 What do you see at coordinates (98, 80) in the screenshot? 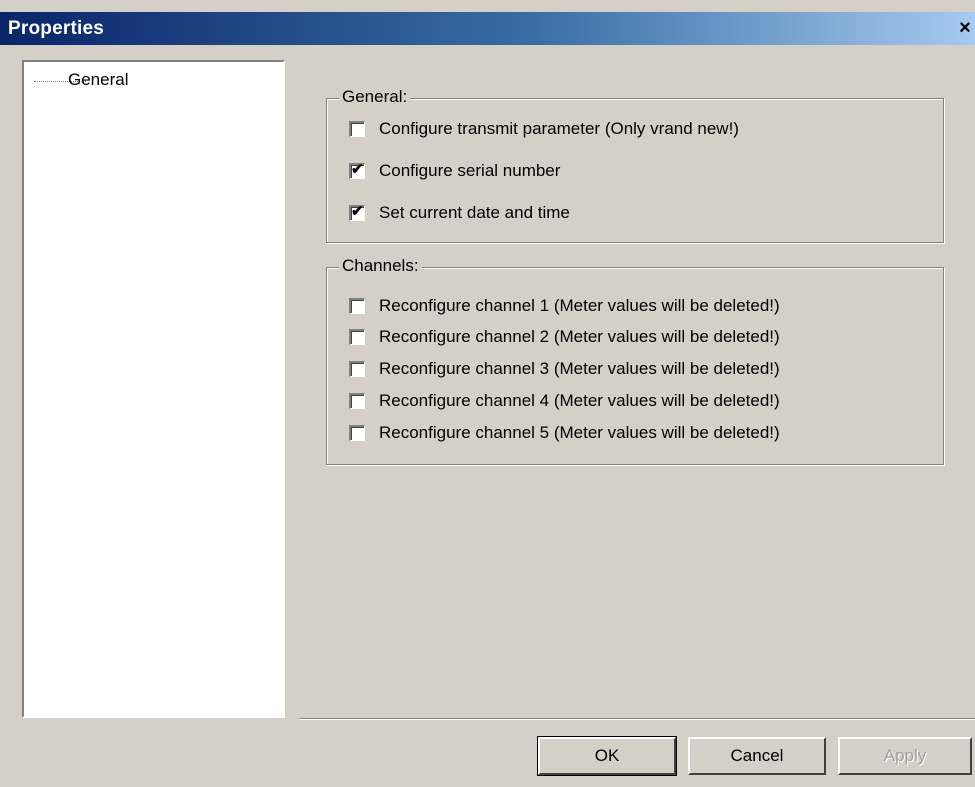
I see `tree-item-general: General` at bounding box center [98, 80].